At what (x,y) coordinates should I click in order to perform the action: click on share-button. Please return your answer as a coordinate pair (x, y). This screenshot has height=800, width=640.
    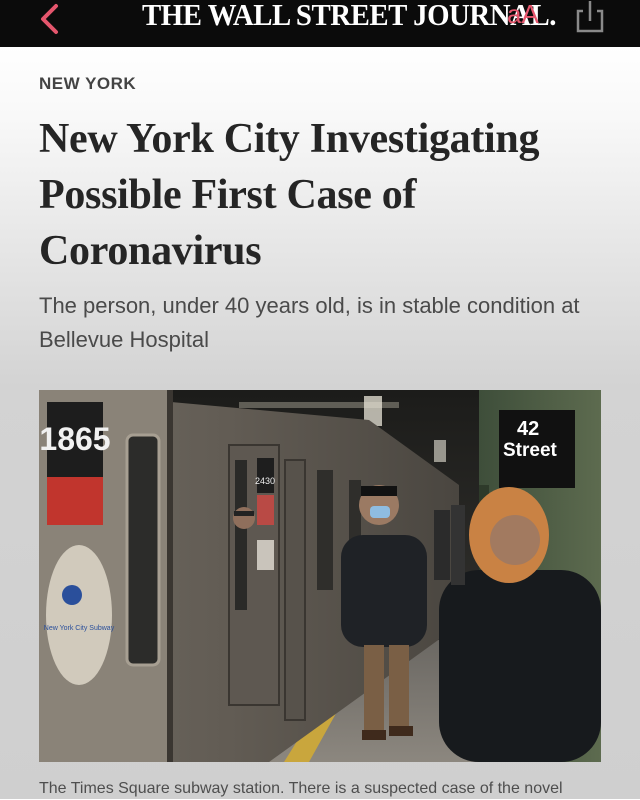
    Looking at the image, I should click on (590, 18).